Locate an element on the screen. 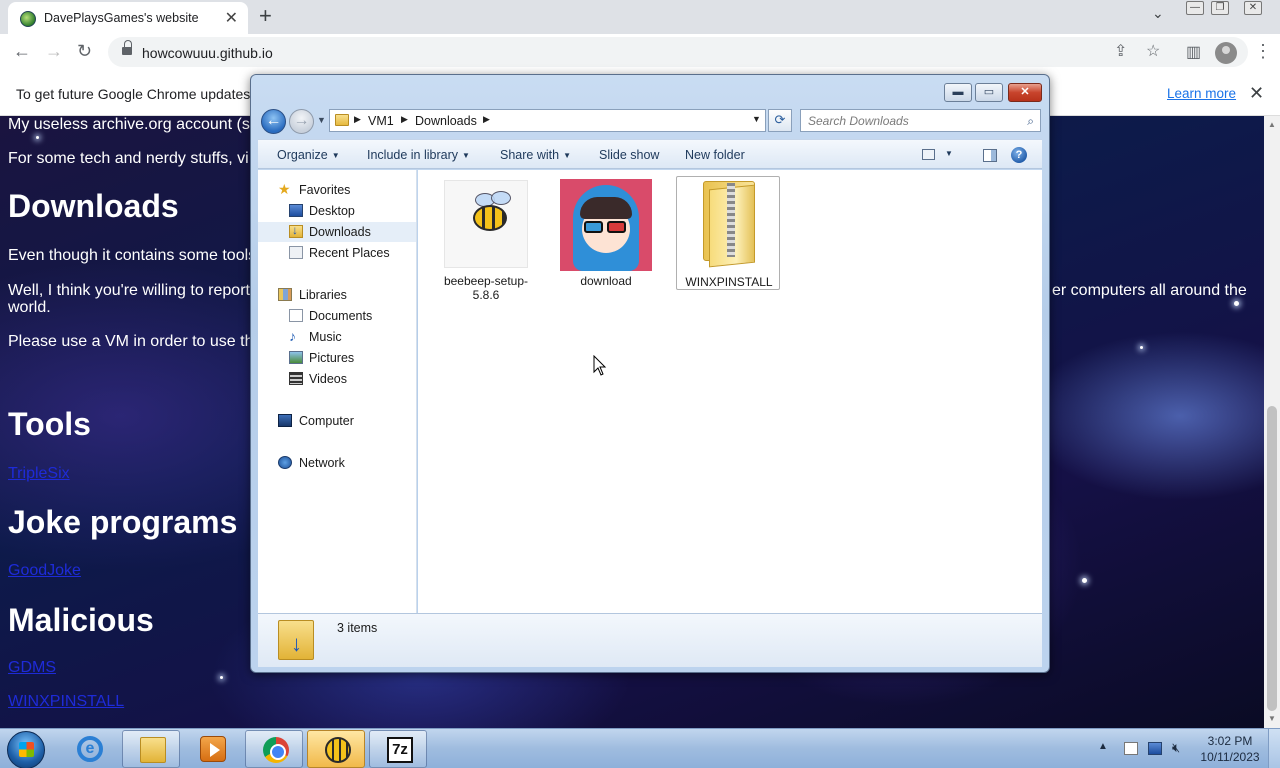 The width and height of the screenshot is (1280, 768). beebeep-icon is located at coordinates (338, 750).